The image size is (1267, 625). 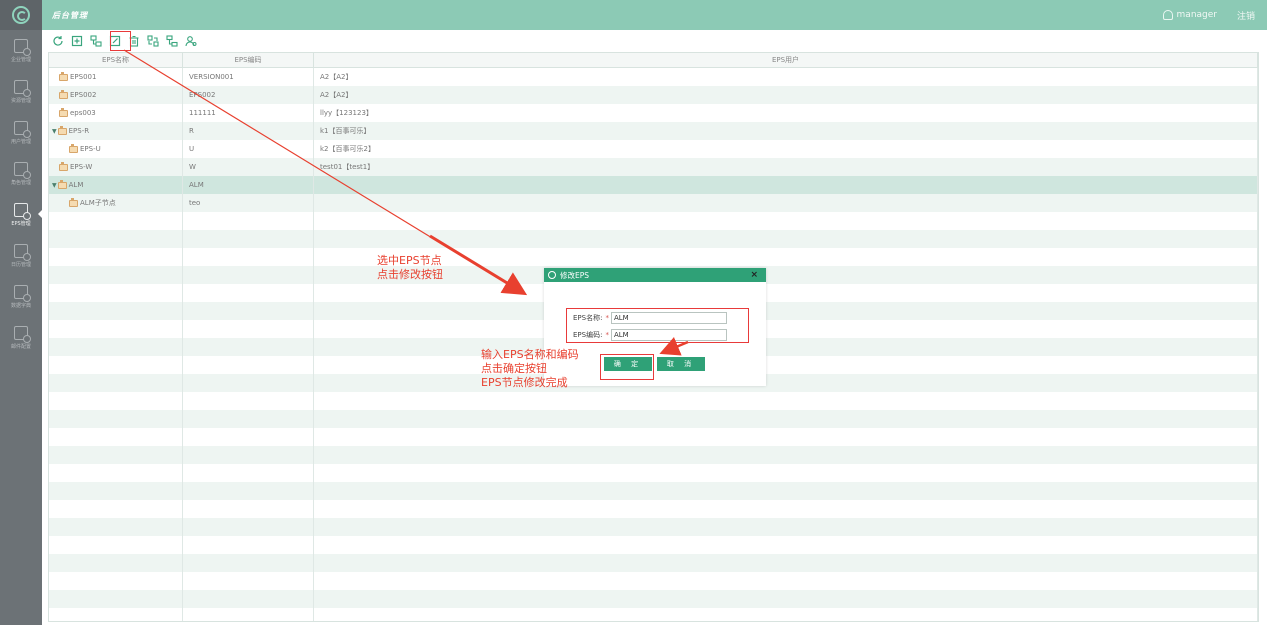 I want to click on name-field-row: EPS名称: *, so click(x=650, y=318).